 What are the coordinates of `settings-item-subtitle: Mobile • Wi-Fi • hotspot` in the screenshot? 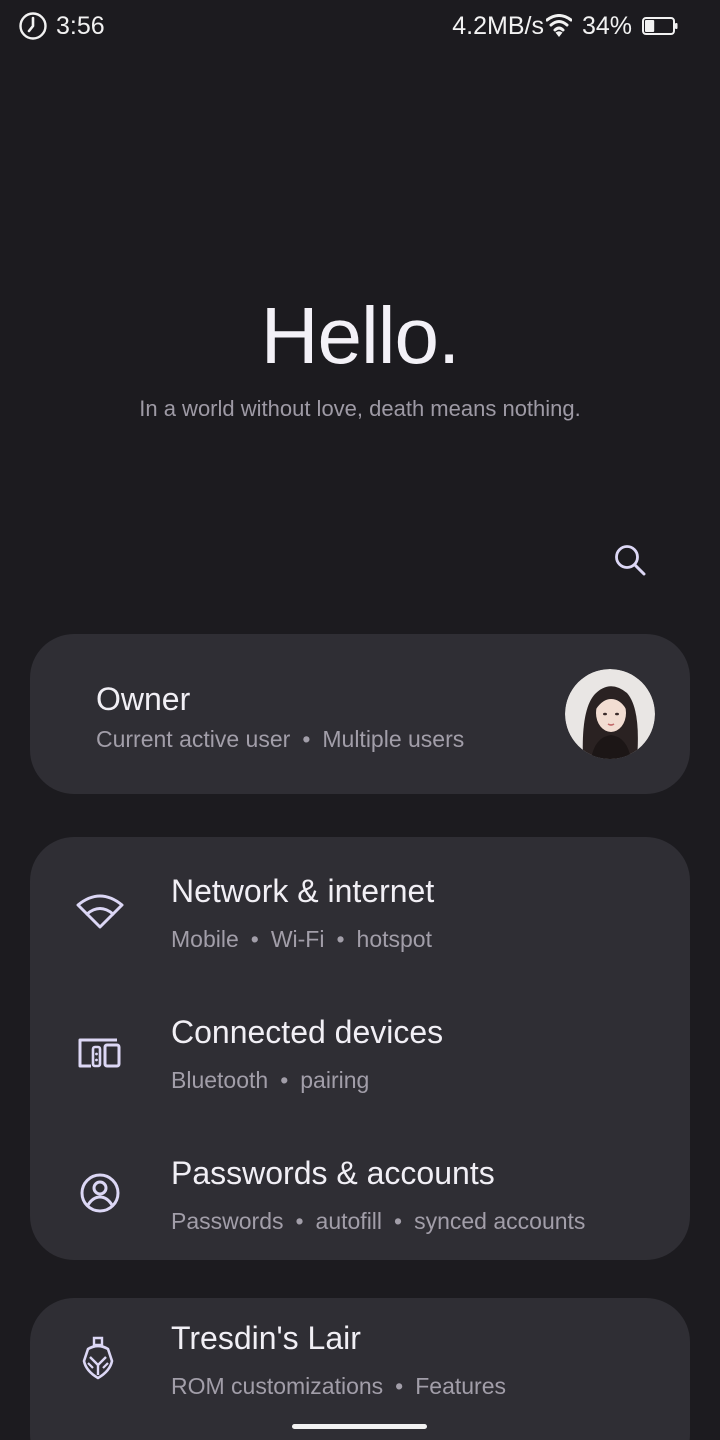 It's located at (301, 939).